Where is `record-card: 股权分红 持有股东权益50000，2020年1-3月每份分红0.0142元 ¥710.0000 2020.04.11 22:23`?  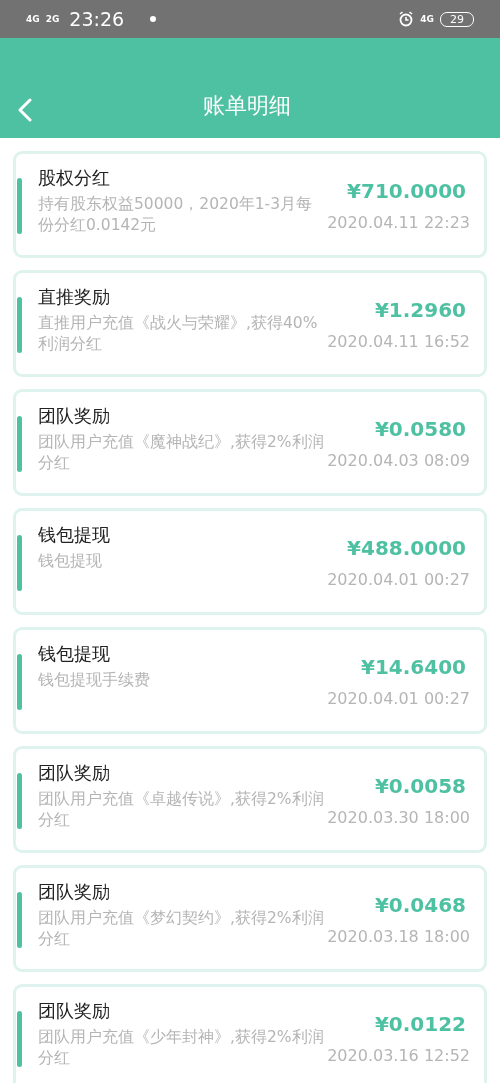
record-card: 股权分红 持有股东权益50000，2020年1-3月每份分红0.0142元 ¥710.0000 2020.04.11 22:23 is located at coordinates (250, 204).